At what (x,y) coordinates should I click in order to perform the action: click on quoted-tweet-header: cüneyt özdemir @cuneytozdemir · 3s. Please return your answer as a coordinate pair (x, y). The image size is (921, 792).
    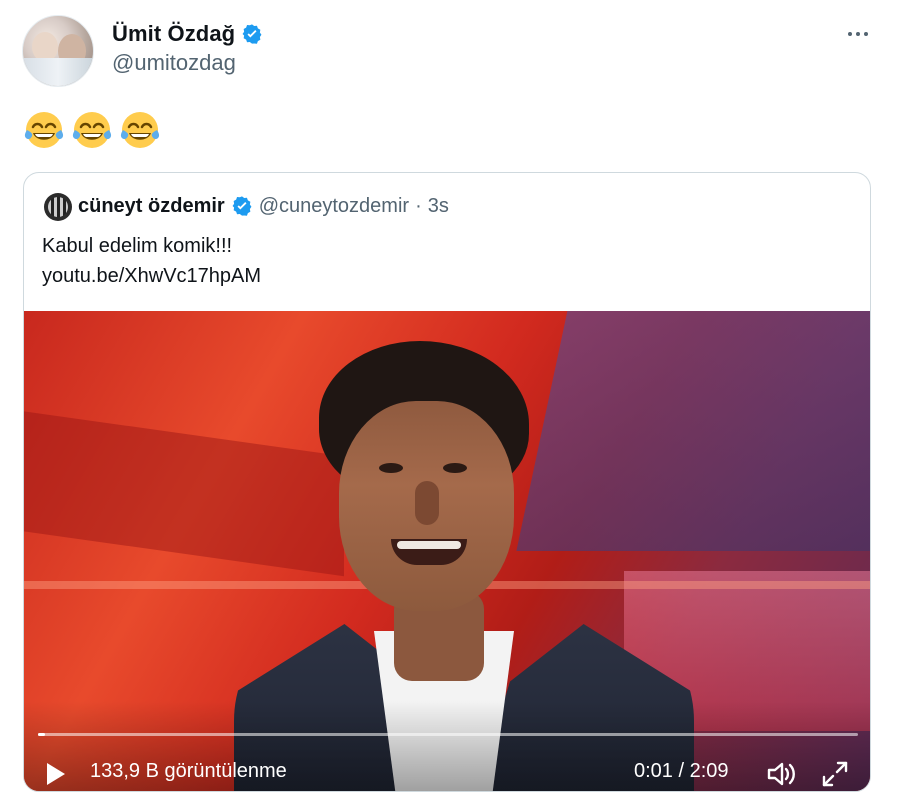
    Looking at the image, I should click on (263, 206).